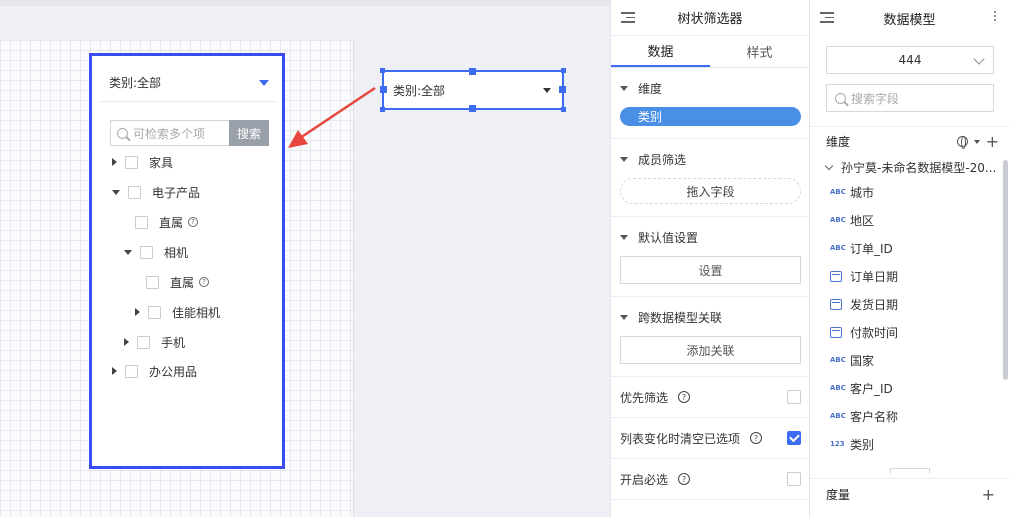 This screenshot has width=1009, height=517. What do you see at coordinates (874, 332) in the screenshot?
I see `field-name: 付款时间` at bounding box center [874, 332].